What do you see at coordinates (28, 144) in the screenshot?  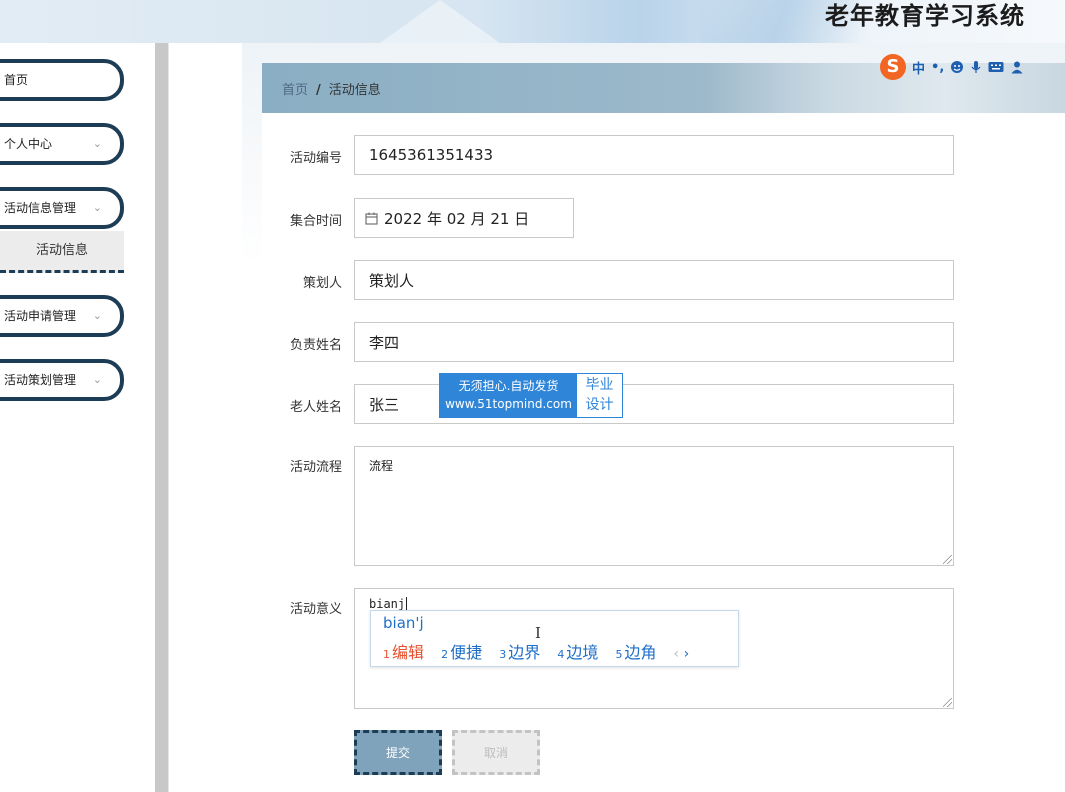 I see `sidebar-item-label: 个人中心` at bounding box center [28, 144].